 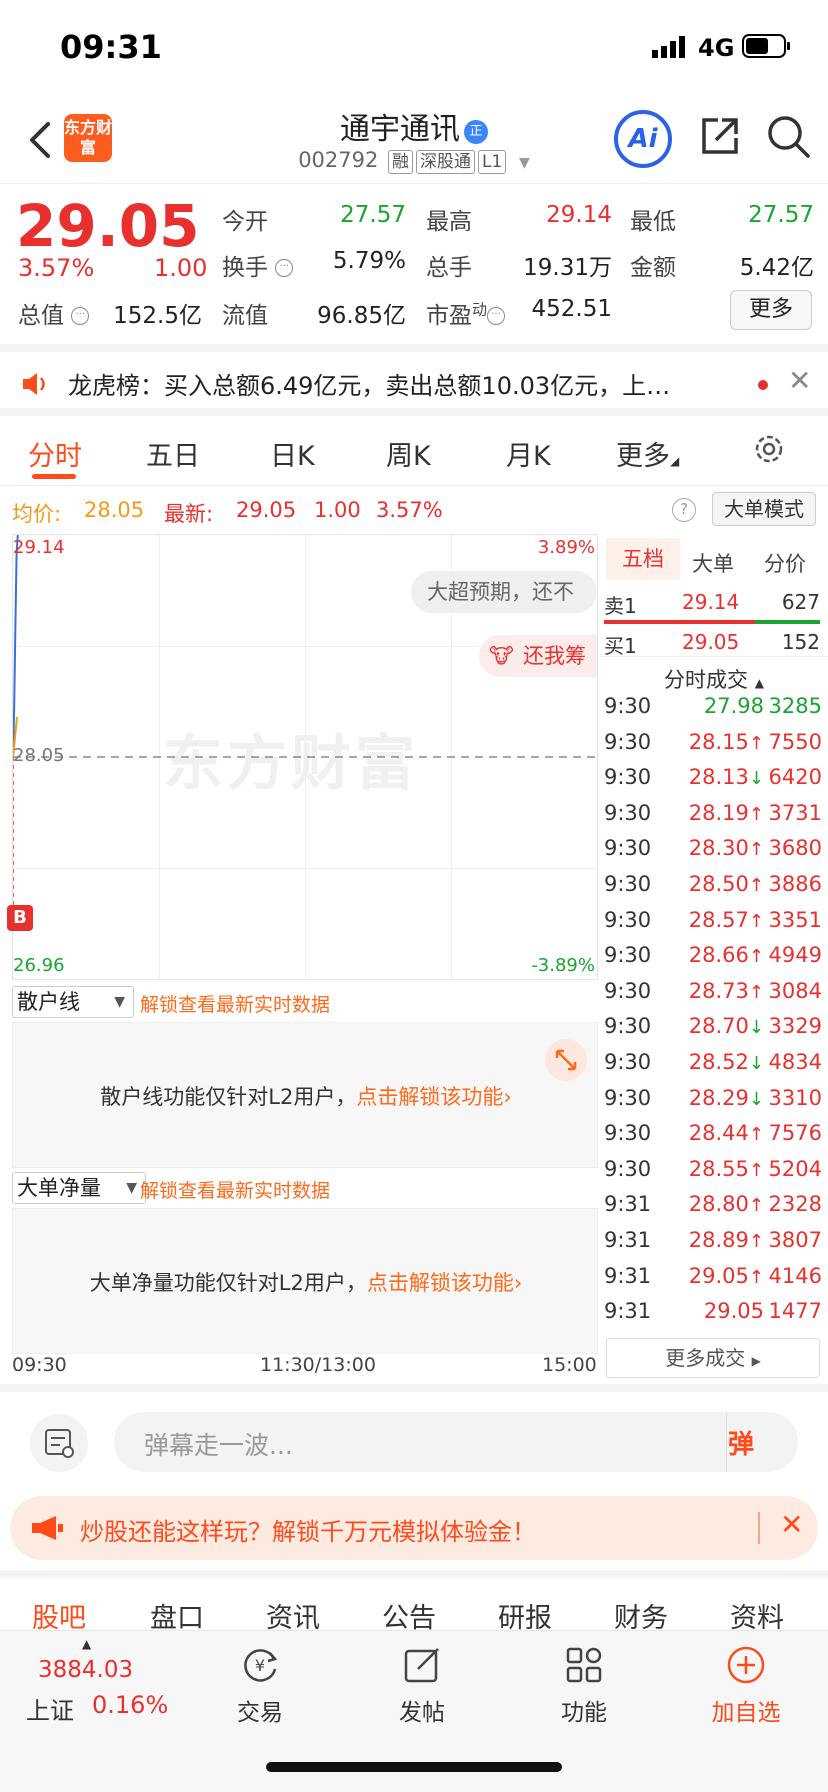 What do you see at coordinates (292, 453) in the screenshot?
I see `tab-daily-k: 日K` at bounding box center [292, 453].